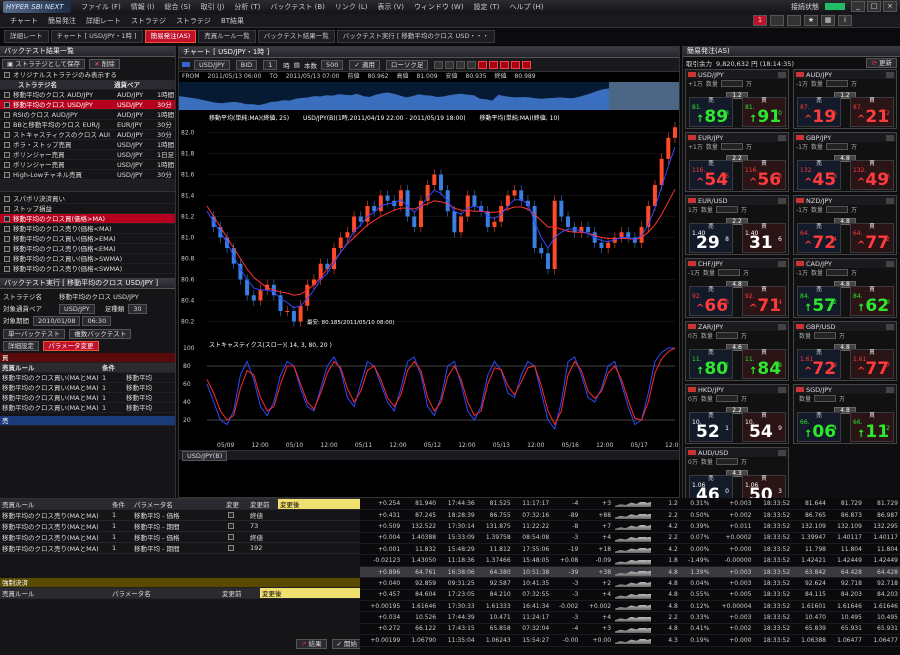 This screenshot has width=900, height=655. What do you see at coordinates (137, 309) in the screenshot?
I see `timeframe-select: 30` at bounding box center [137, 309].